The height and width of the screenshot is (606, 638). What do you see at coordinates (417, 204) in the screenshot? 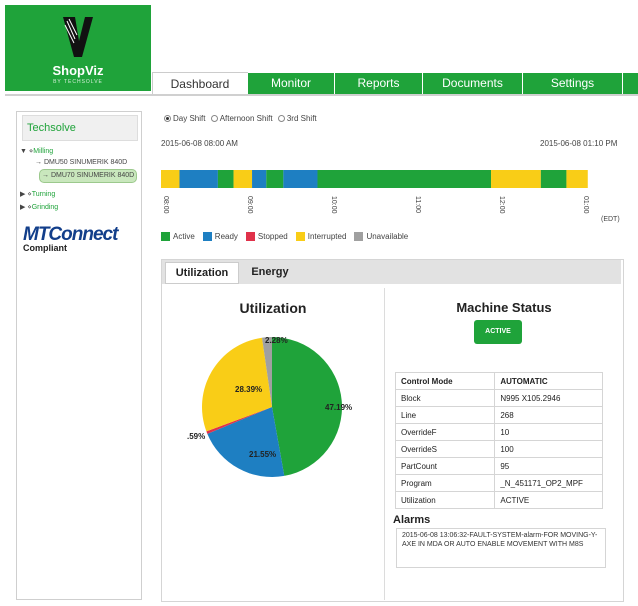
I see `time-tick: 11:00` at bounding box center [417, 204].